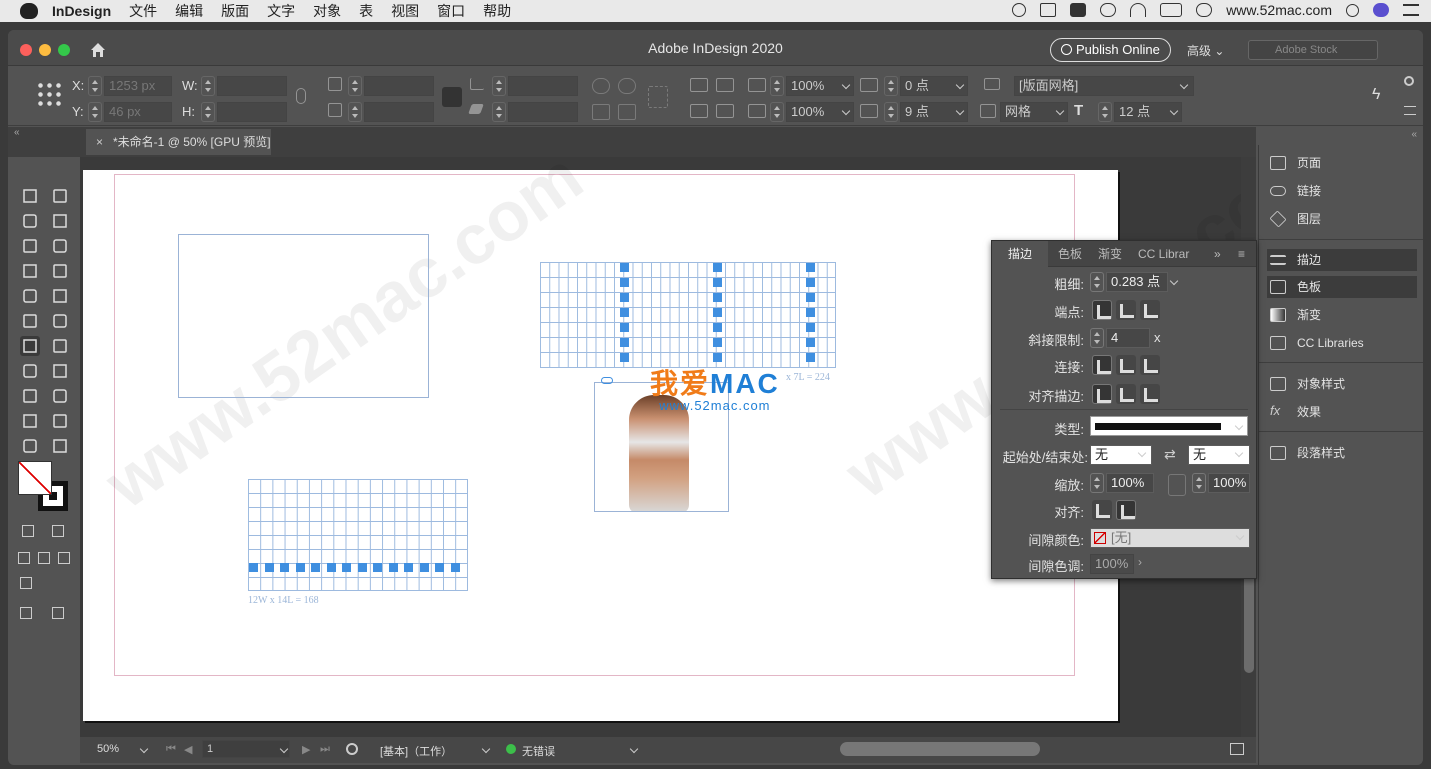 The width and height of the screenshot is (1431, 769). What do you see at coordinates (1381, 10) in the screenshot?
I see `siri-icon` at bounding box center [1381, 10].